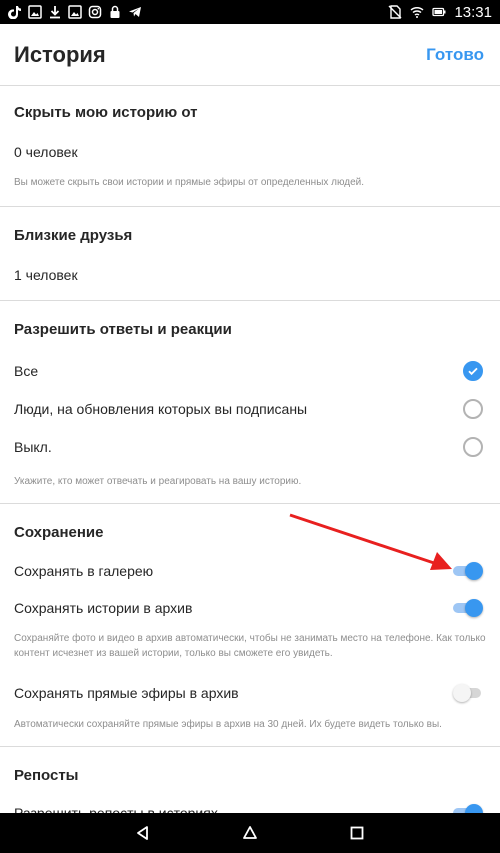 This screenshot has width=500, height=853. I want to click on tiktok-icon, so click(15, 12).